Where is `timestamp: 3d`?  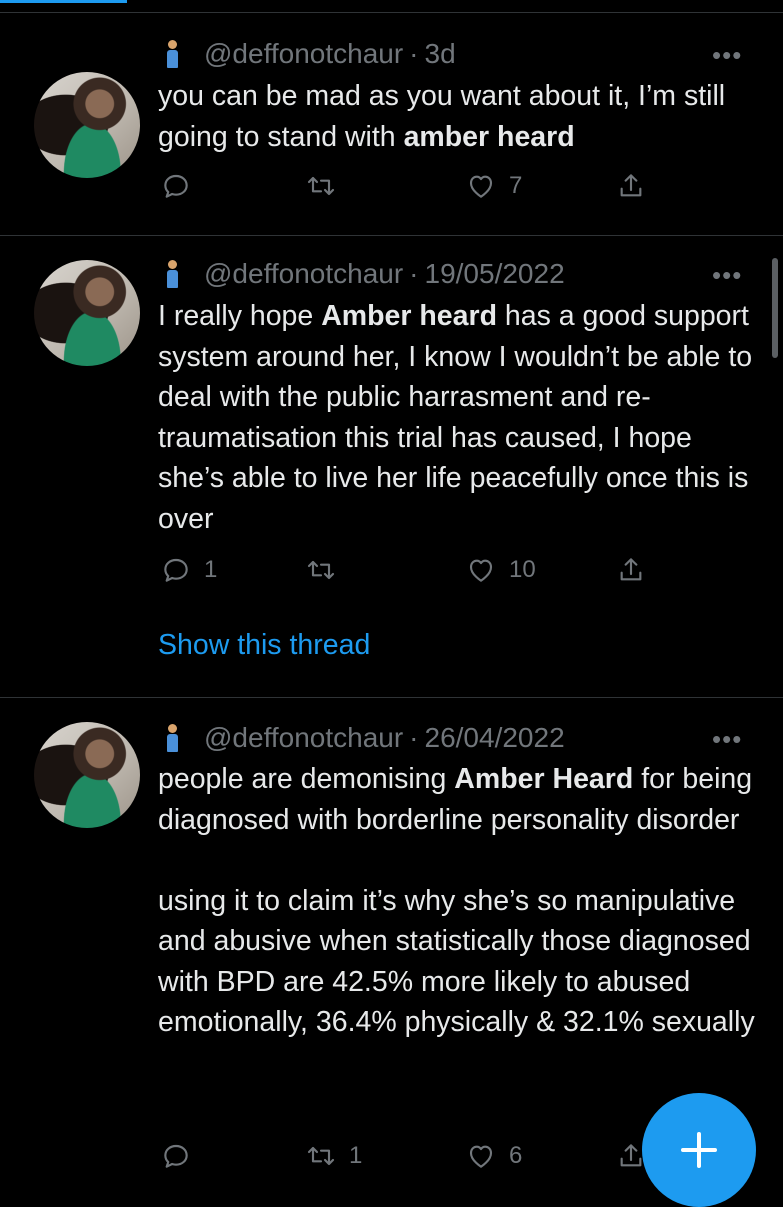
timestamp: 3d is located at coordinates (440, 54).